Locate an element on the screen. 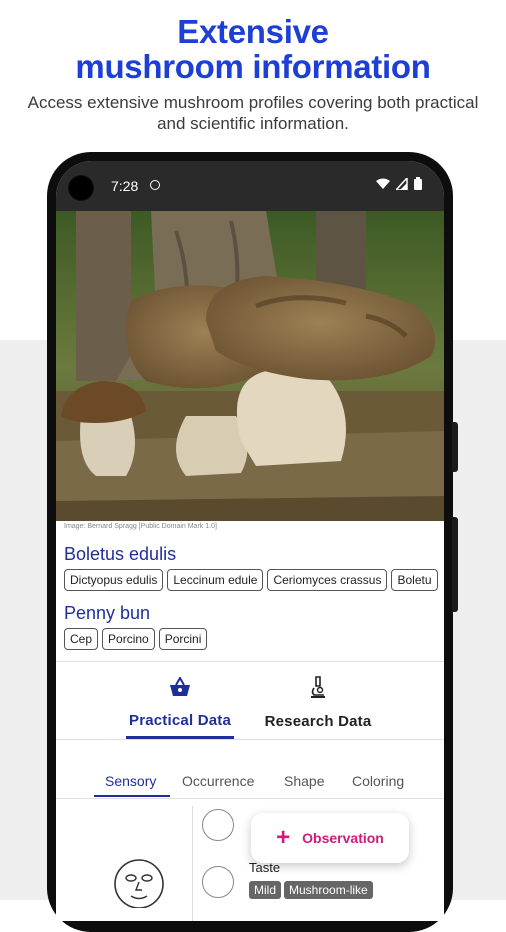  taste-tag: Mild is located at coordinates (265, 890).